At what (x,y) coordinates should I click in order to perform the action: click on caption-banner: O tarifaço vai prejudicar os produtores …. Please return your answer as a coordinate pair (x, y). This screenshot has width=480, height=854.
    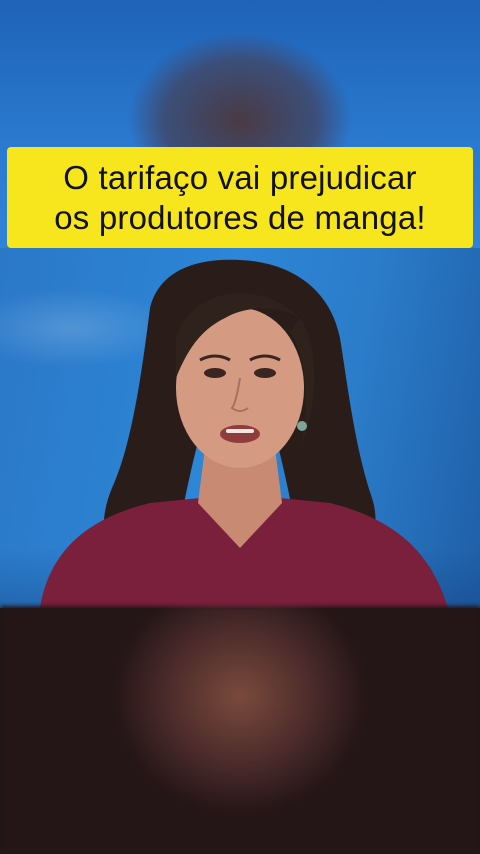
    Looking at the image, I should click on (240, 197).